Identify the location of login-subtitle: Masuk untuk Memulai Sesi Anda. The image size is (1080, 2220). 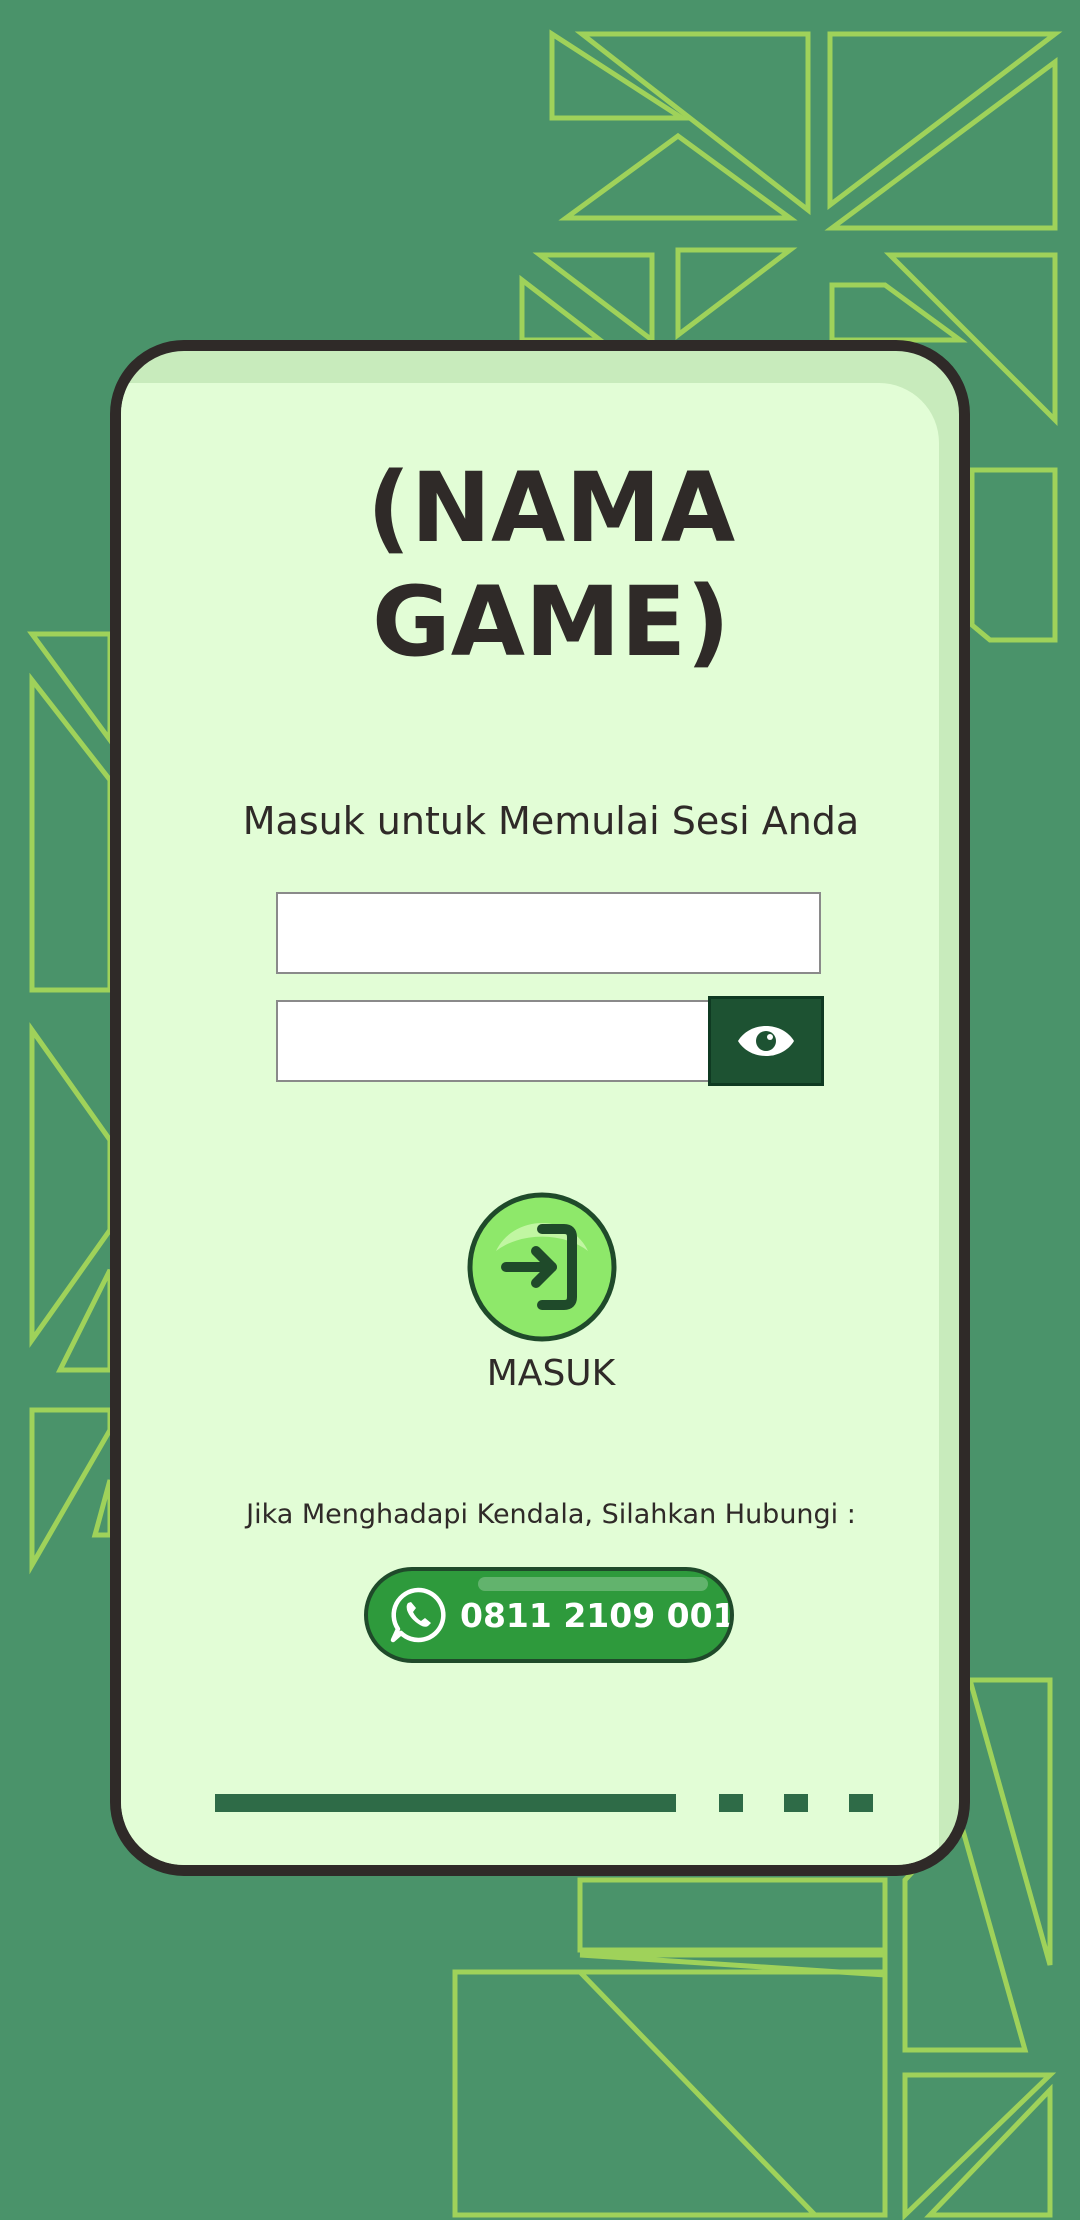
(551, 821).